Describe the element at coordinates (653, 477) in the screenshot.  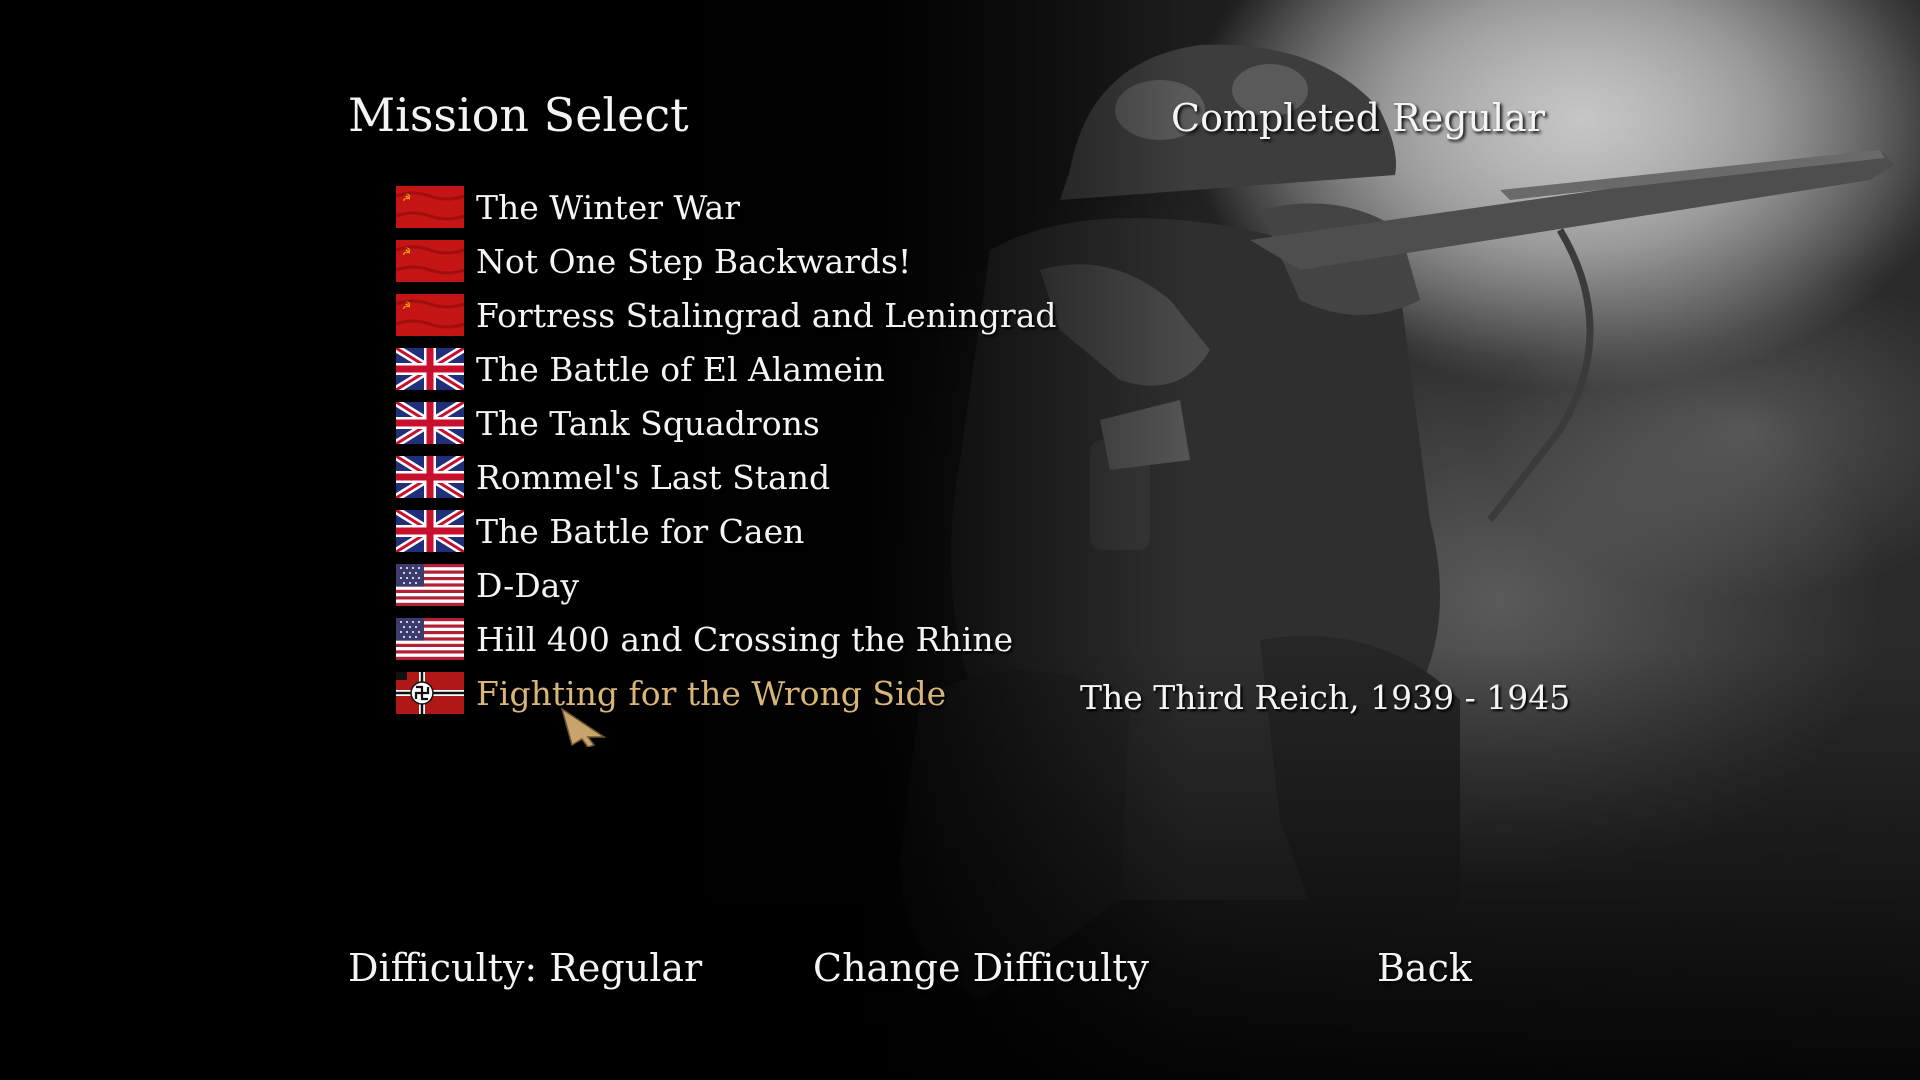
I see `mission-label: Rommel's Last Stand` at that location.